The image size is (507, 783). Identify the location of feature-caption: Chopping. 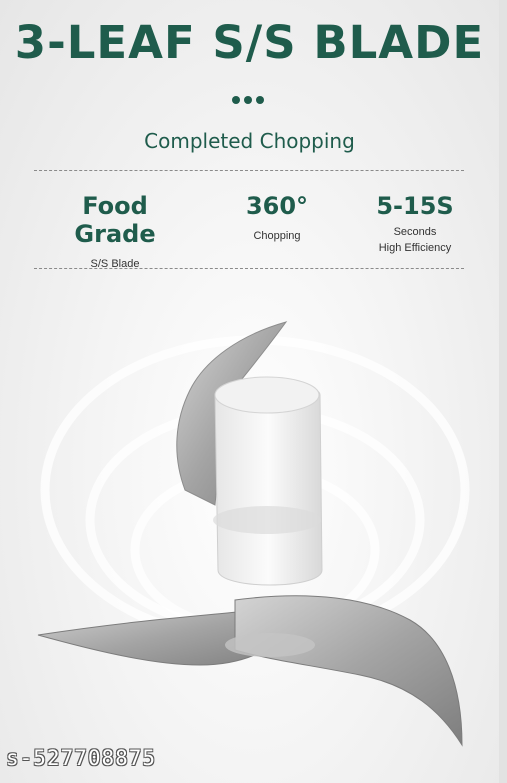
(277, 236).